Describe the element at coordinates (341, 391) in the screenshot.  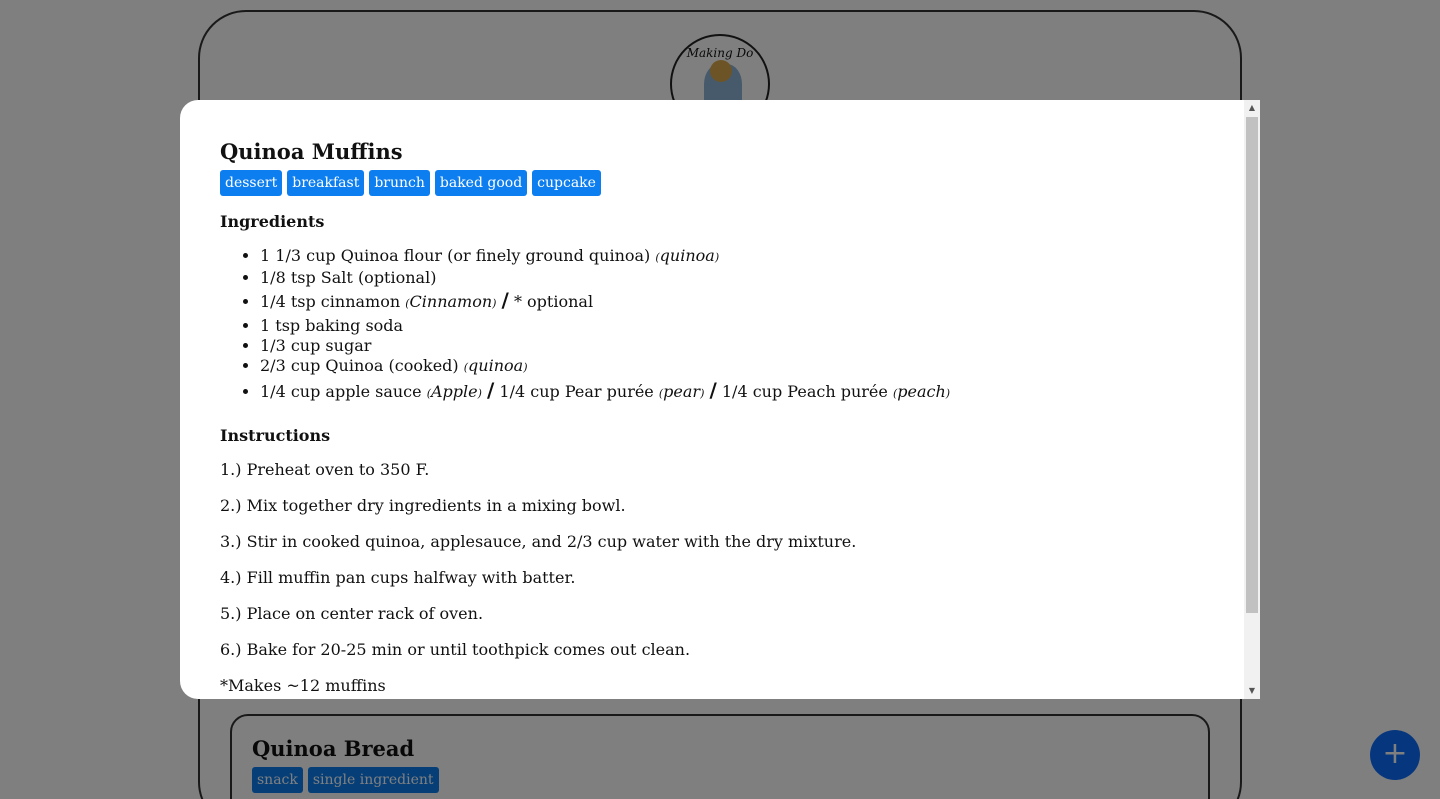
I see `ingredient-text: 1/4 cup apple sauce` at that location.